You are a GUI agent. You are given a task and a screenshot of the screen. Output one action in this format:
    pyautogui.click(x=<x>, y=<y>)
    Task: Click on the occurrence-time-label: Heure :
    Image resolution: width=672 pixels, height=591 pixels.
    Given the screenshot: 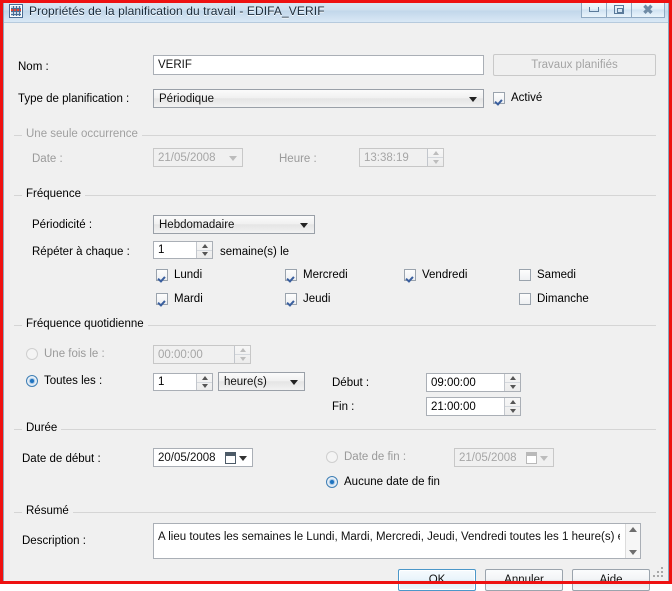 What is the action you would take?
    pyautogui.click(x=298, y=159)
    